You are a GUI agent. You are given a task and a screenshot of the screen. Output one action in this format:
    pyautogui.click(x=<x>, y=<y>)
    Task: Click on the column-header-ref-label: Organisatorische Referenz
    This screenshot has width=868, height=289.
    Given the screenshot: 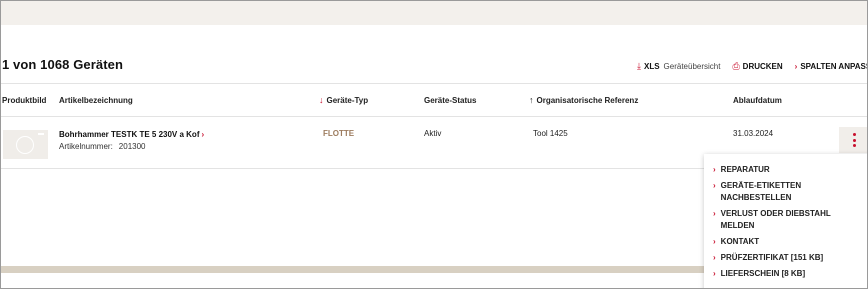 What is the action you would take?
    pyautogui.click(x=587, y=100)
    